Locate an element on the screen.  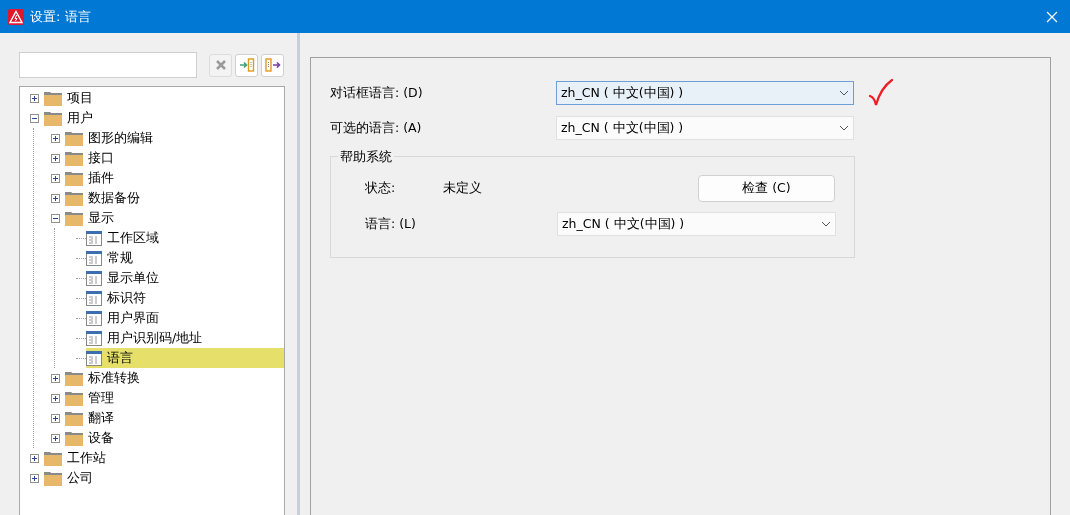
tree-item: 标识符 is located at coordinates (120, 298).